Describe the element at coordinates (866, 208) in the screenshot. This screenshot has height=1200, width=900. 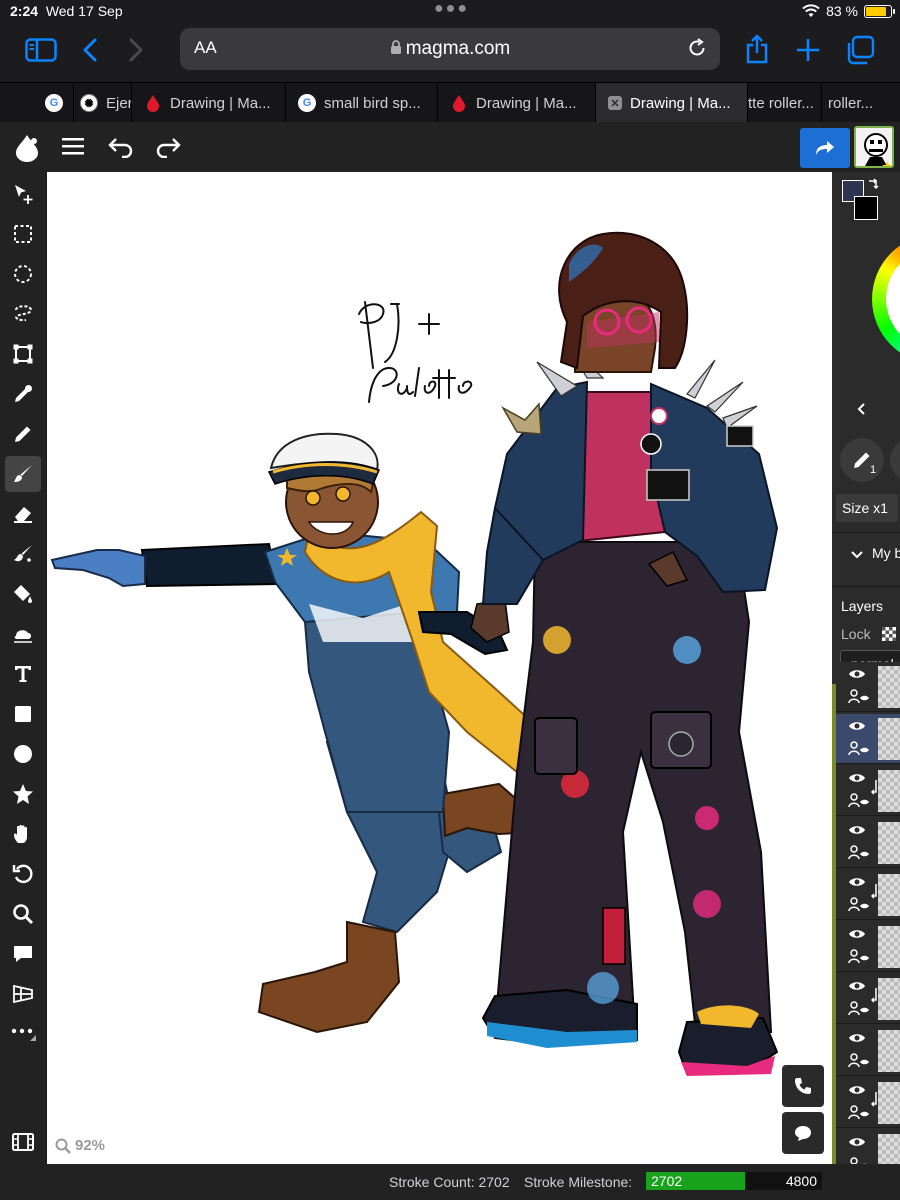
I see `secondary-color-swatch` at that location.